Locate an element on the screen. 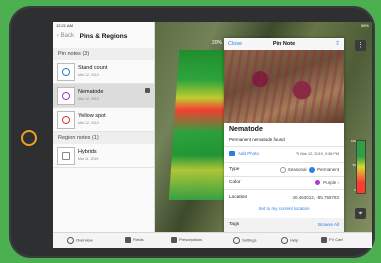 This screenshot has width=381, height=263. region-date: Mar 11, 2019 is located at coordinates (88, 159).